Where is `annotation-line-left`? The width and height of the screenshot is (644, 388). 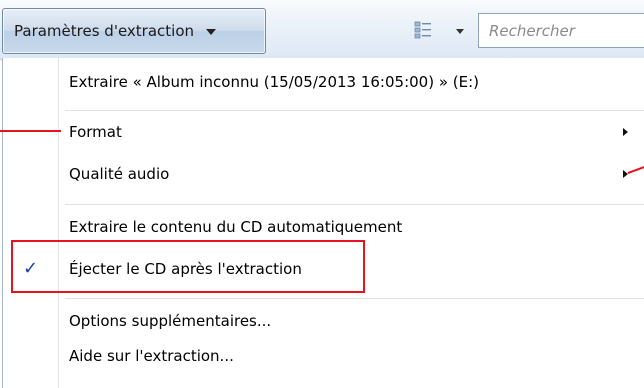 annotation-line-left is located at coordinates (30, 131).